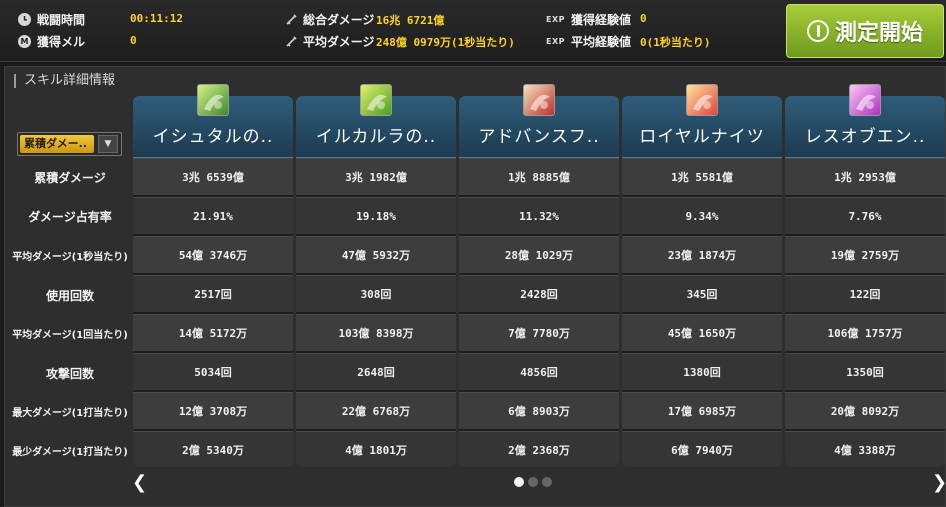 This screenshot has height=507, width=946. Describe the element at coordinates (213, 371) in the screenshot. I see `skill-stat-cell: 5034回` at that location.